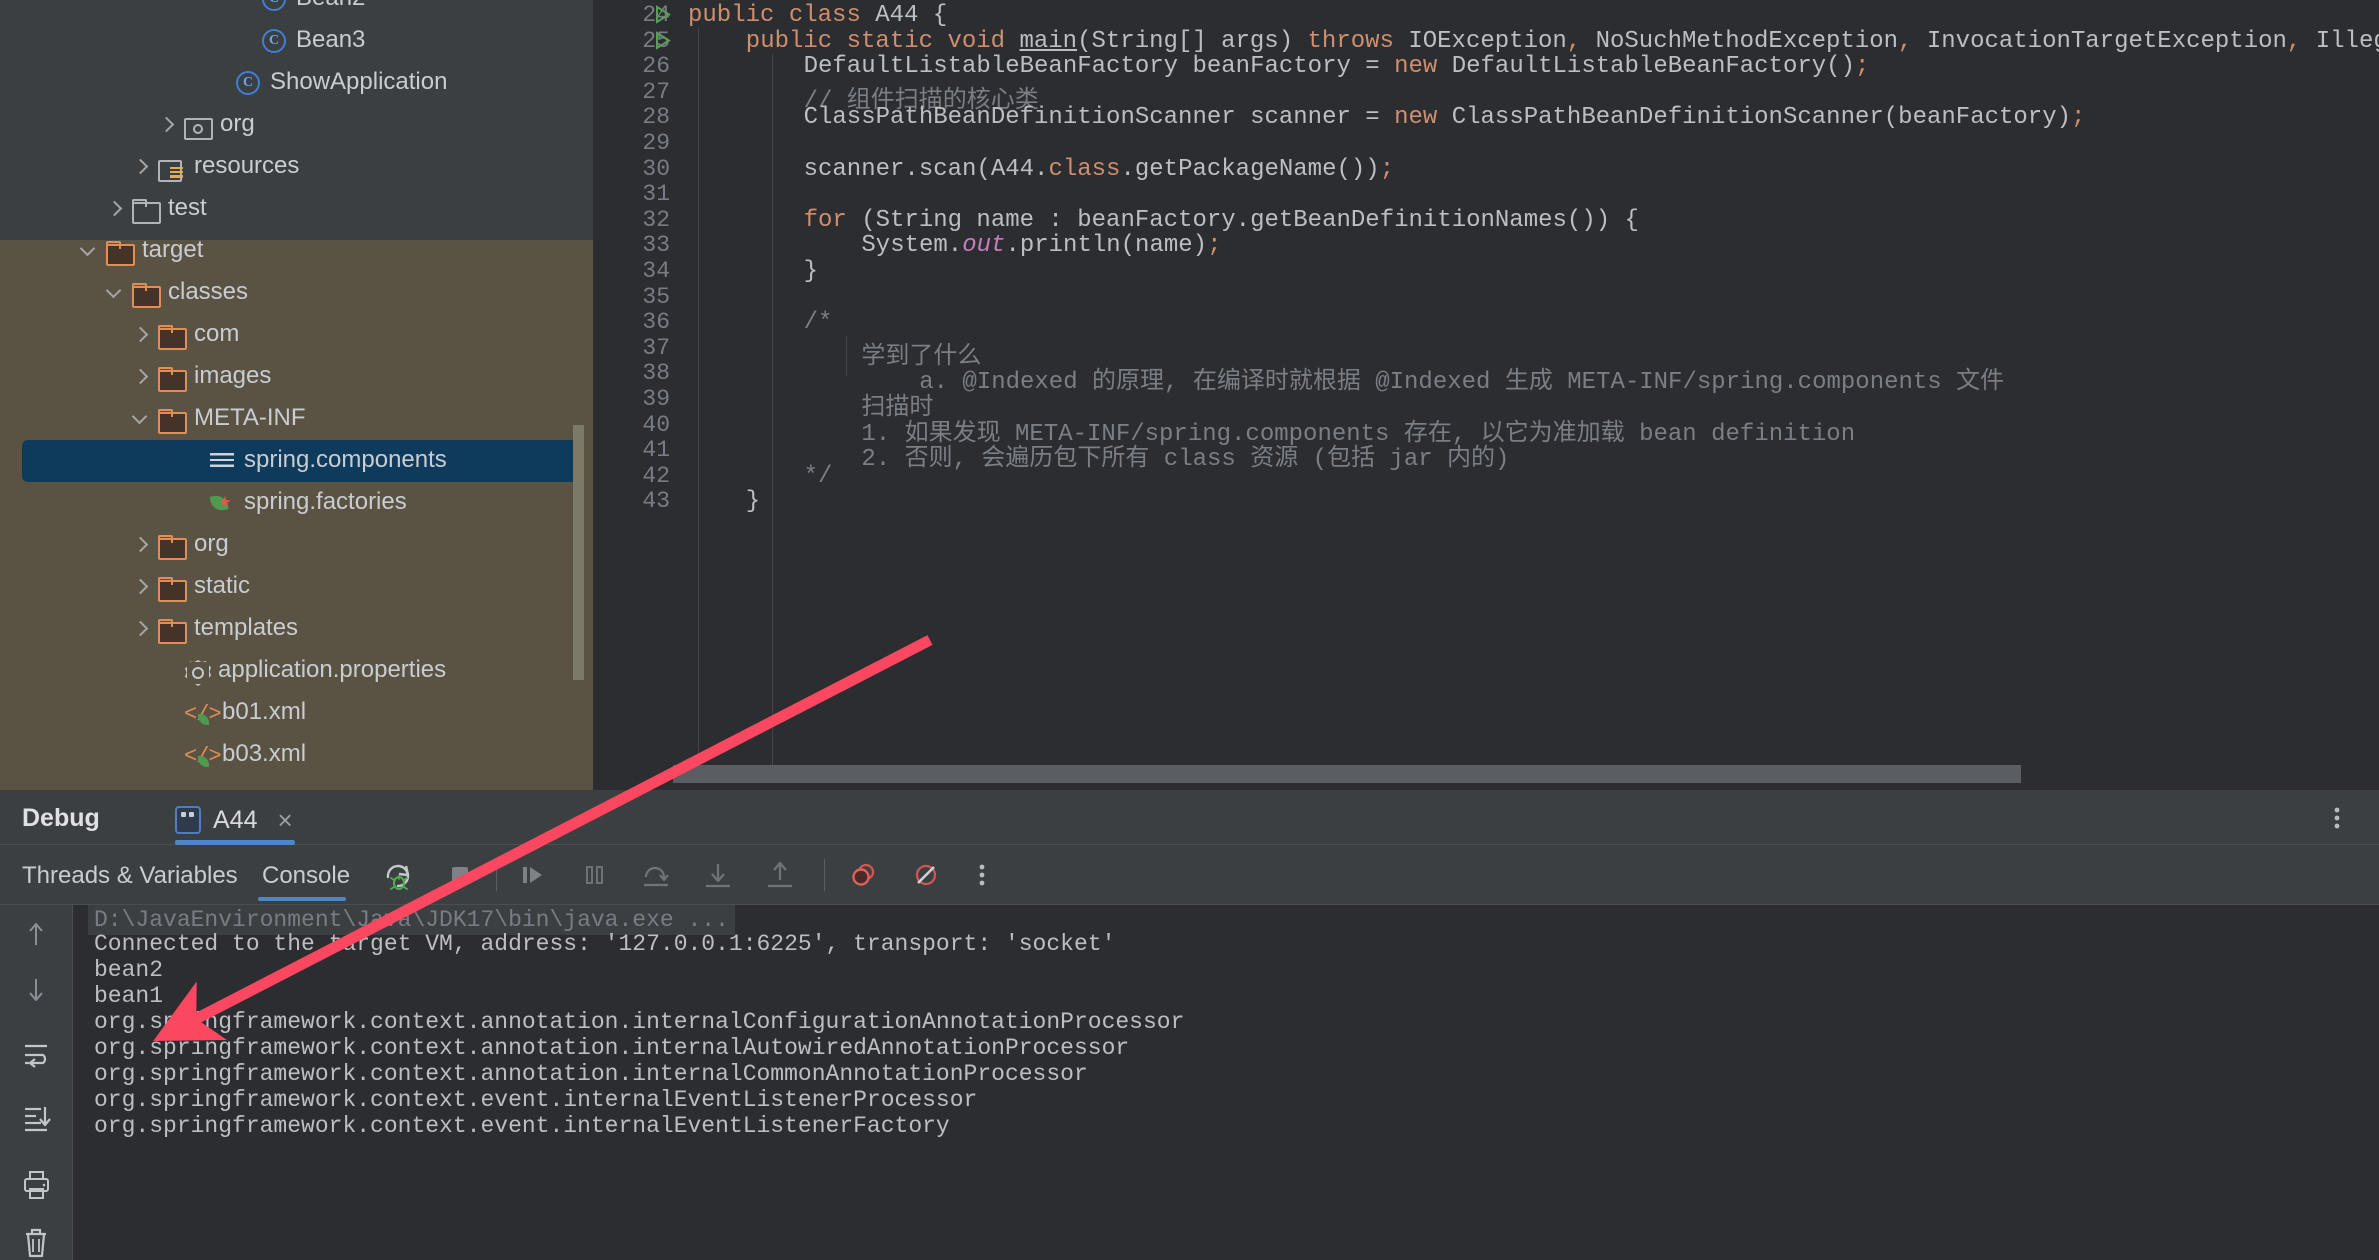  Describe the element at coordinates (284, 820) in the screenshot. I see `close-icon: ×` at that location.